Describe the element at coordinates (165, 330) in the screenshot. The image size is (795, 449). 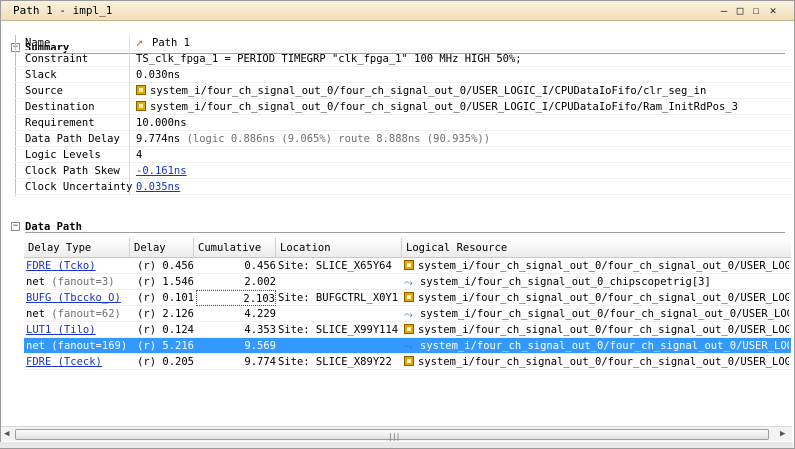
I see `delay-cell: (r) 0.124` at that location.